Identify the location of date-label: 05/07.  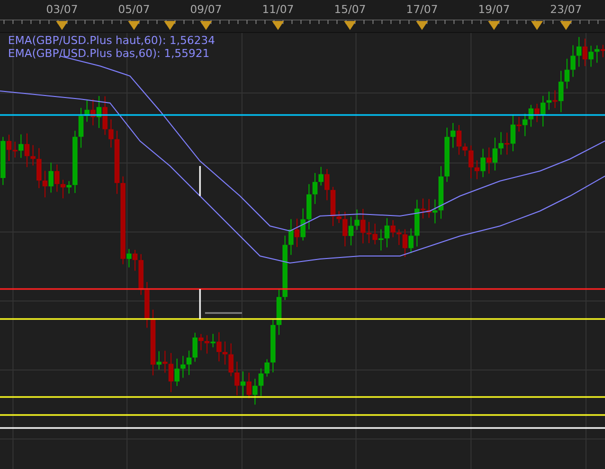
(134, 10).